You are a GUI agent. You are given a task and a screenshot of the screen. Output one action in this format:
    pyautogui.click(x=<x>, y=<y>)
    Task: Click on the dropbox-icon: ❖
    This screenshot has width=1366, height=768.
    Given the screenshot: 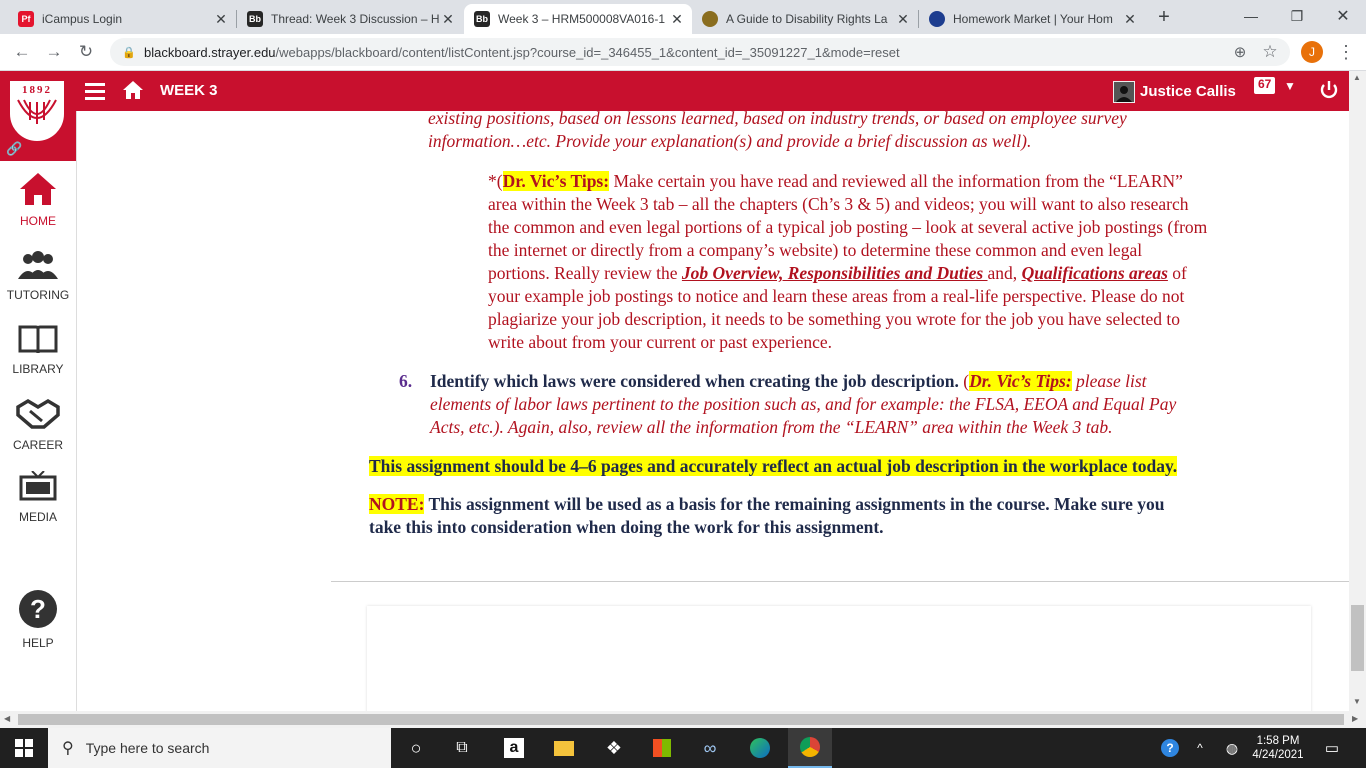 What is the action you would take?
    pyautogui.click(x=614, y=748)
    